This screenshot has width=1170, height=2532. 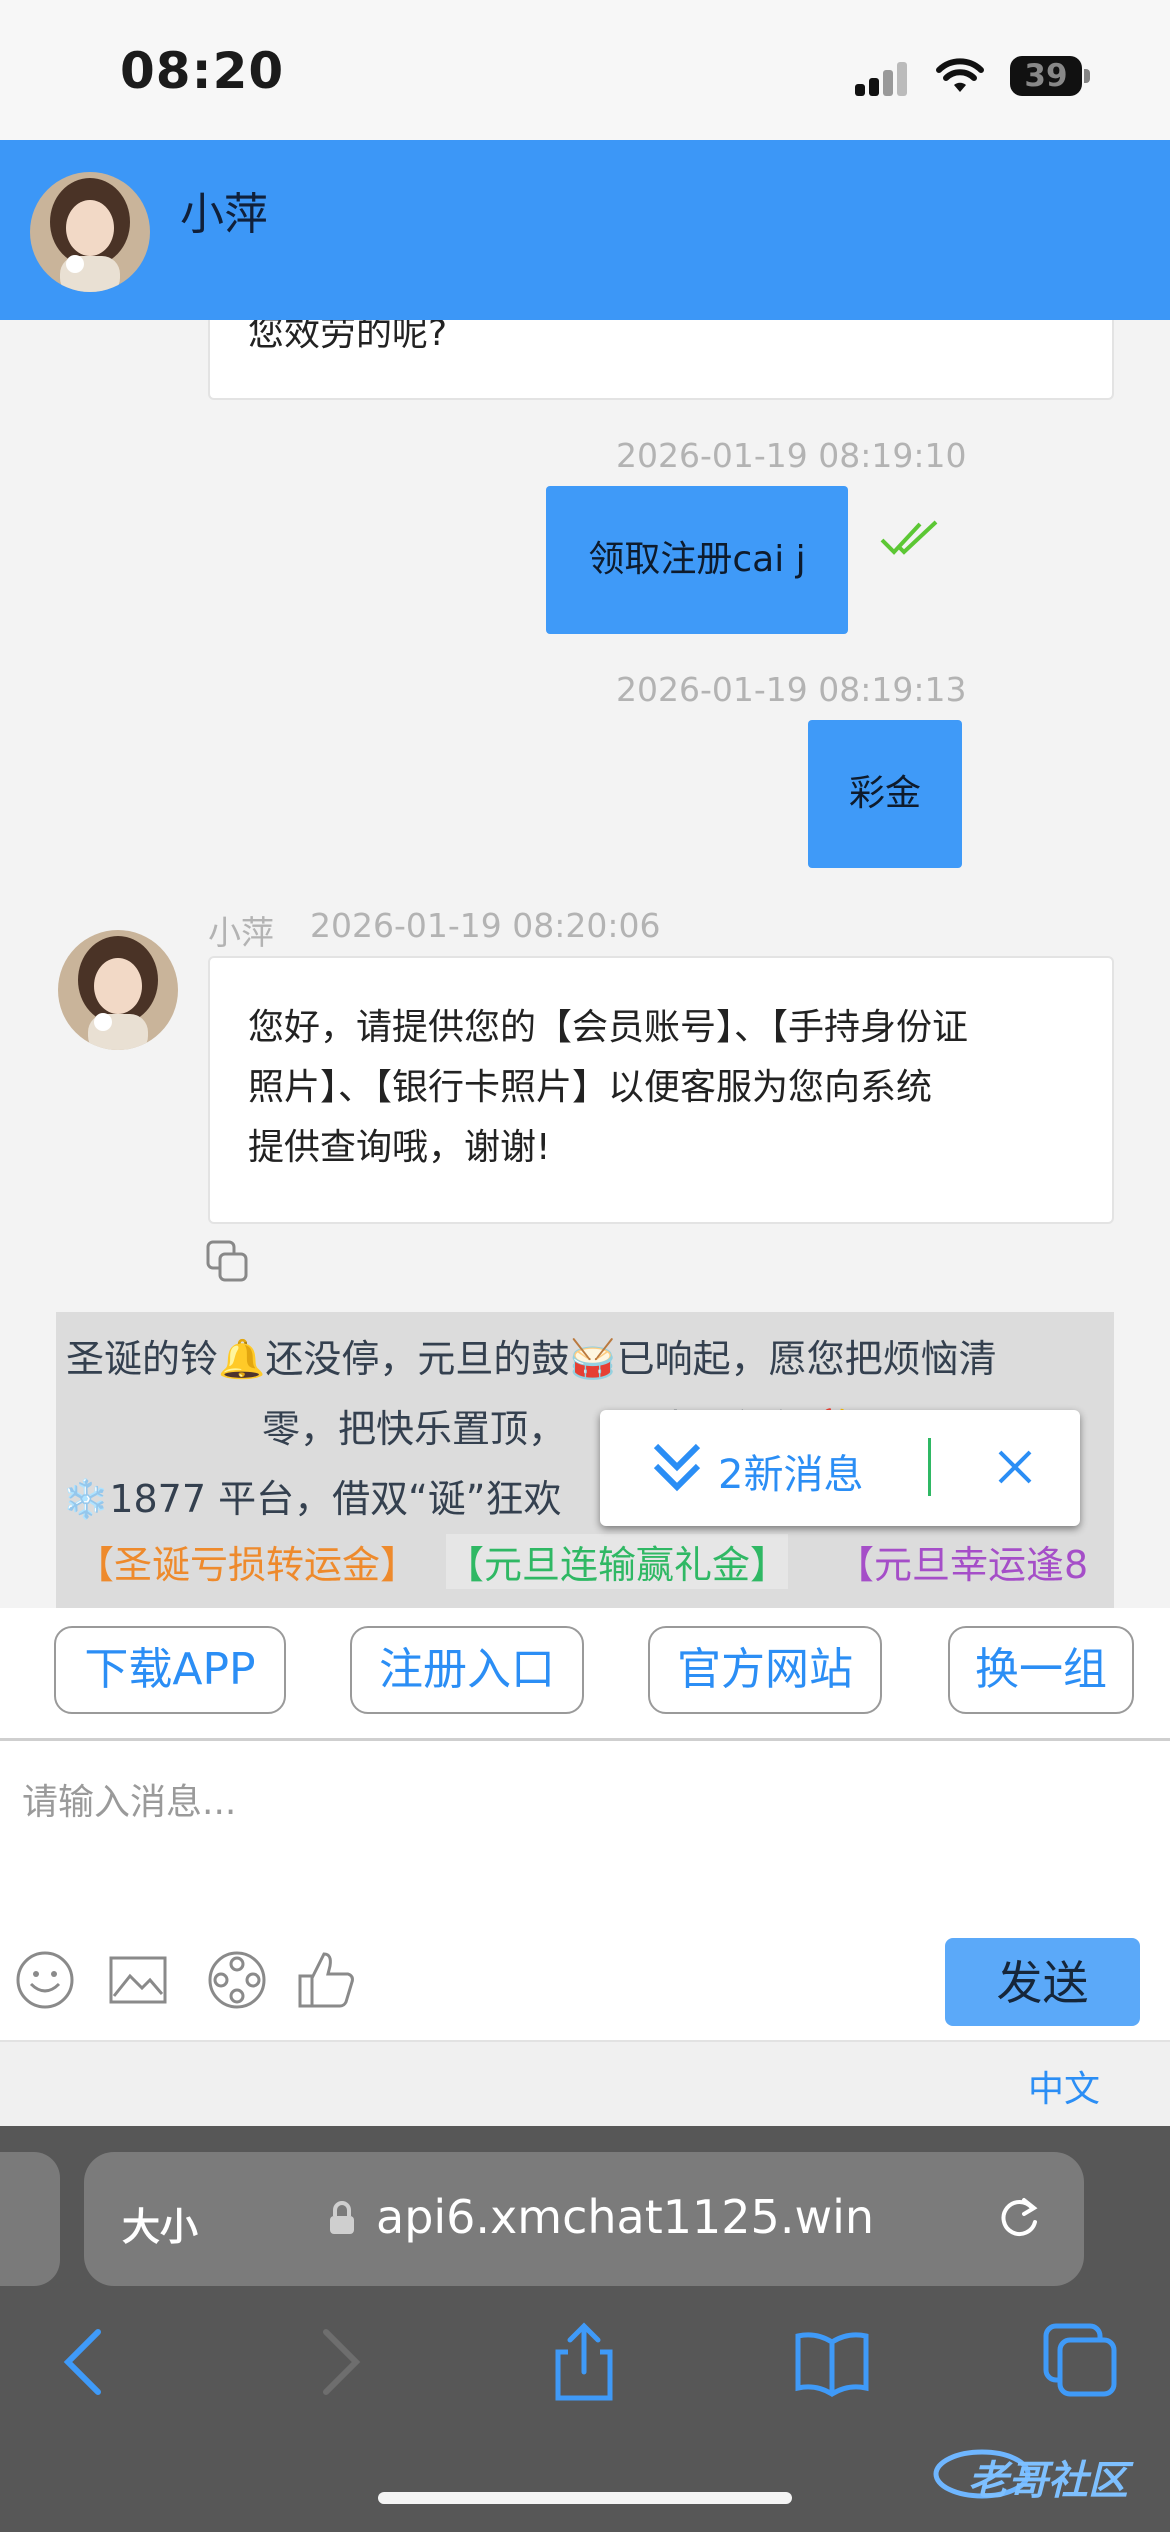 I want to click on home-indicator, so click(x=585, y=2498).